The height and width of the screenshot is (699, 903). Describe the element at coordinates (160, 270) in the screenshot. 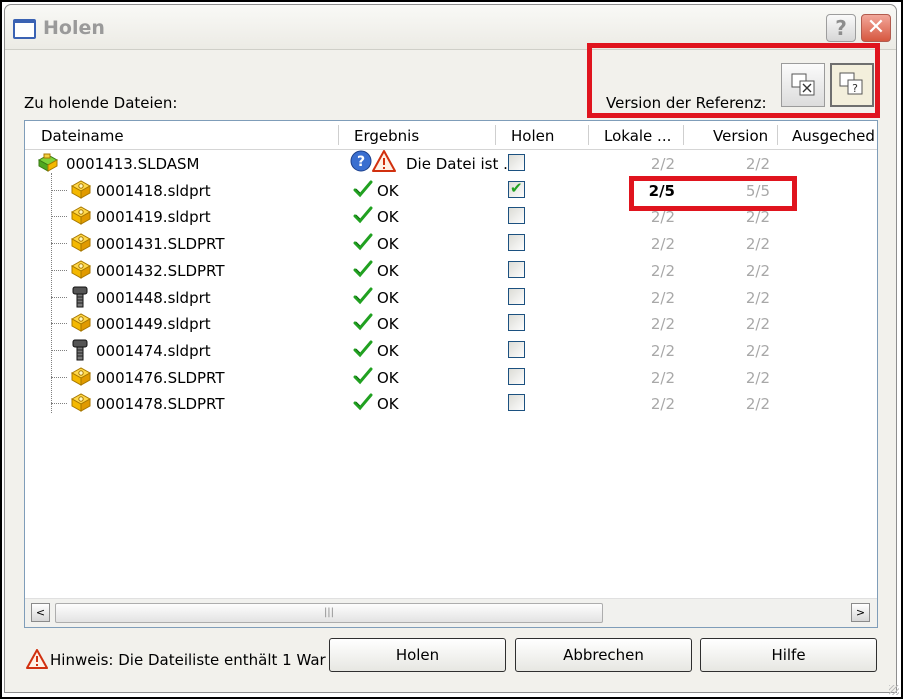

I see `file-name: 0001432.SLDPRT` at that location.